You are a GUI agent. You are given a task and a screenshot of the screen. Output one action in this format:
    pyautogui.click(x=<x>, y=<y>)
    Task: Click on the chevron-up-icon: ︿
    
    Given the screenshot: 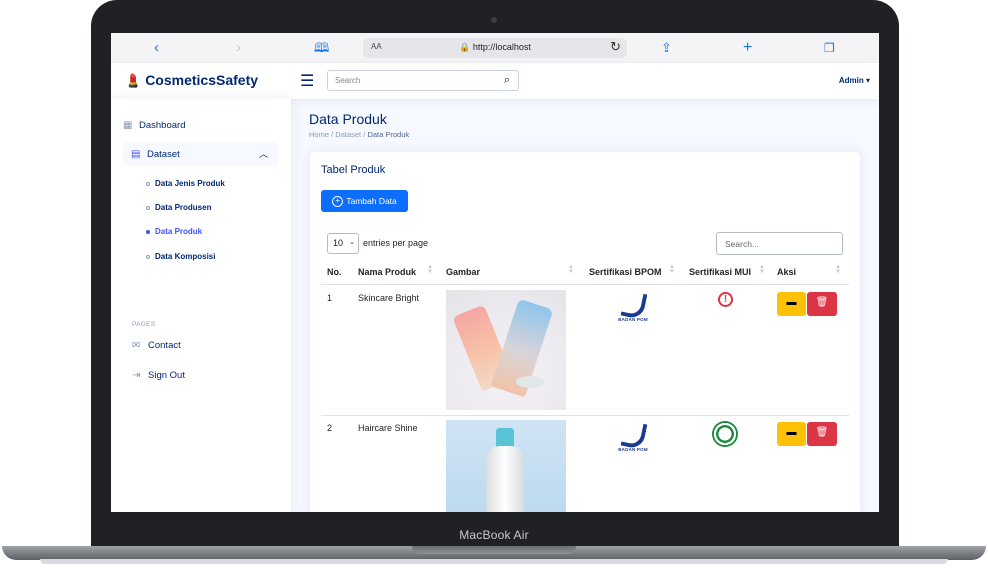 What is the action you would take?
    pyautogui.click(x=263, y=154)
    